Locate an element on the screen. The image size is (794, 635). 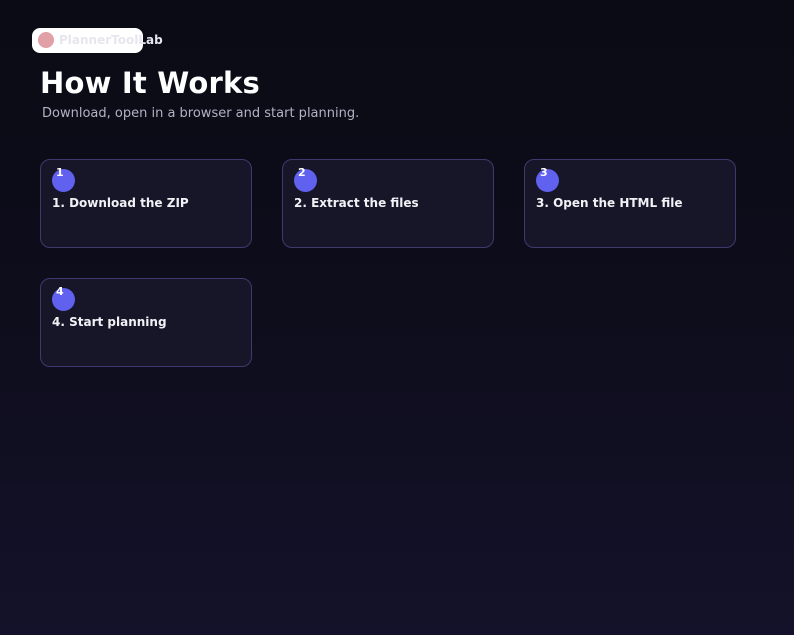
step-card-open: 3 3. Open the HTML file is located at coordinates (630, 203).